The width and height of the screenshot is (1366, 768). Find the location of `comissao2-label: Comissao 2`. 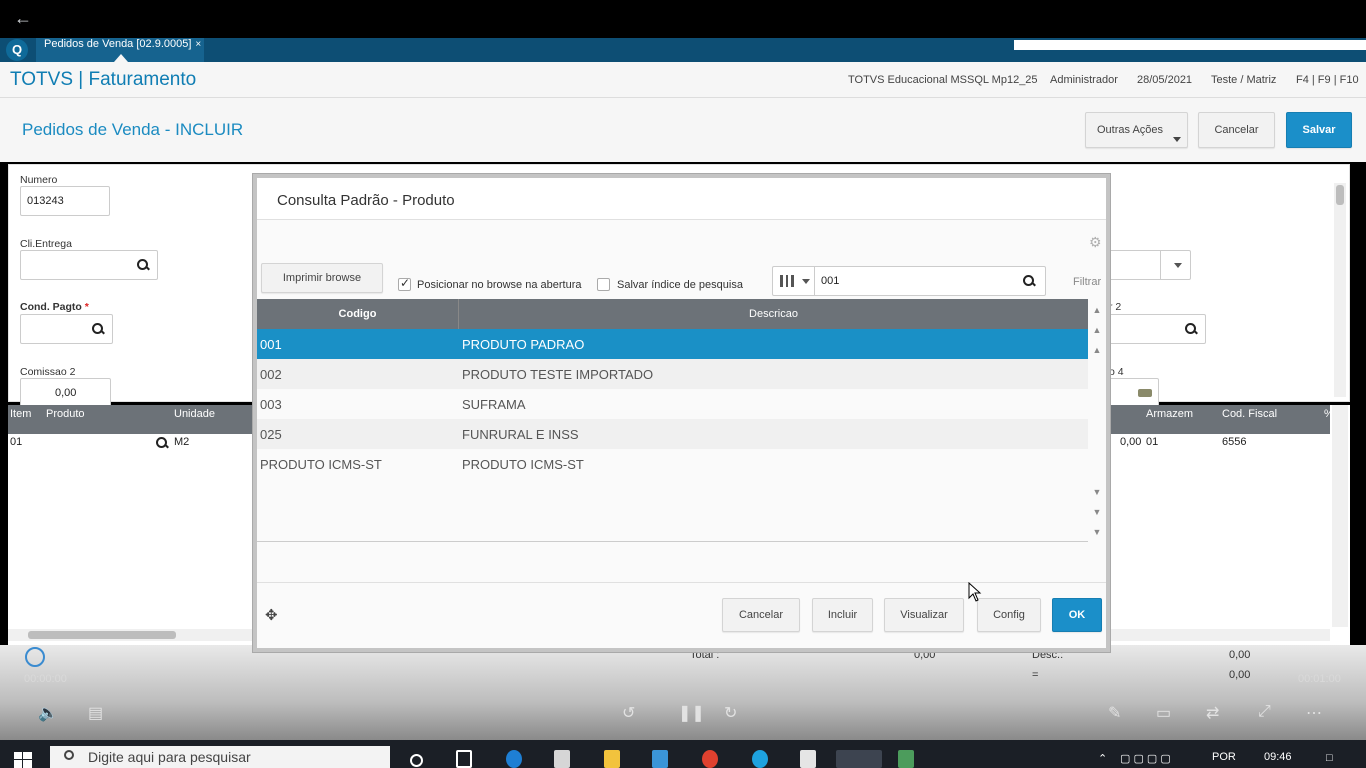

comissao2-label: Comissao 2 is located at coordinates (48, 372).